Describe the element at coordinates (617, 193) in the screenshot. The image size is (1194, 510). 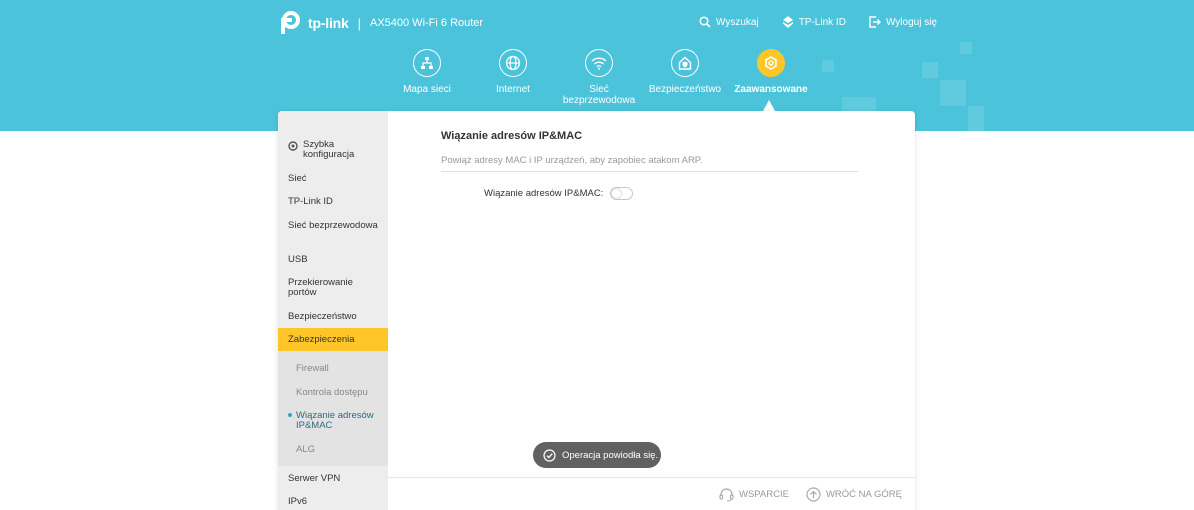
I see `toggle-knob` at that location.